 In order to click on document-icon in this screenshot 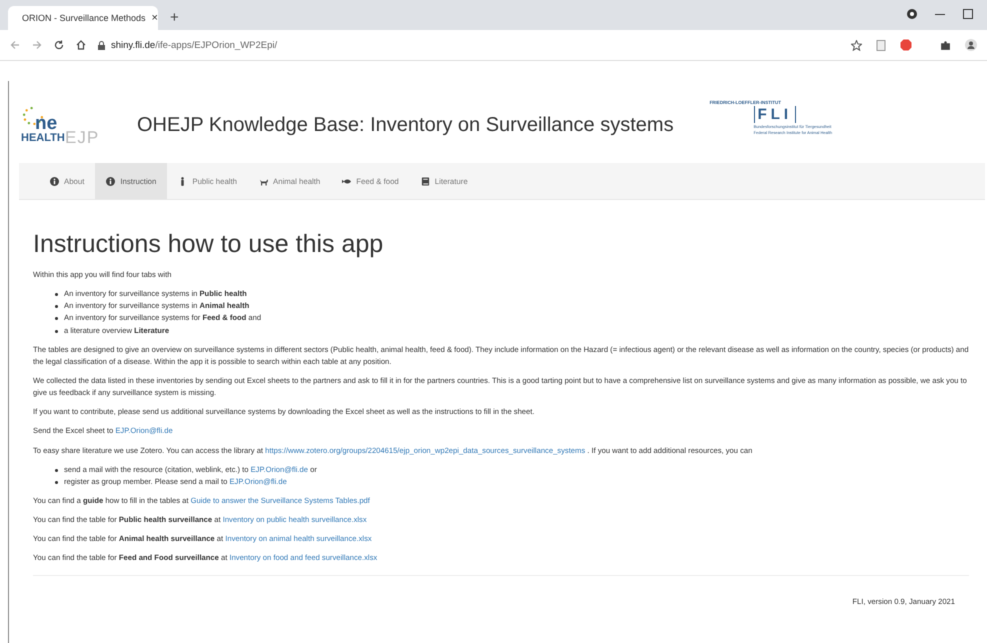, I will do `click(881, 45)`.